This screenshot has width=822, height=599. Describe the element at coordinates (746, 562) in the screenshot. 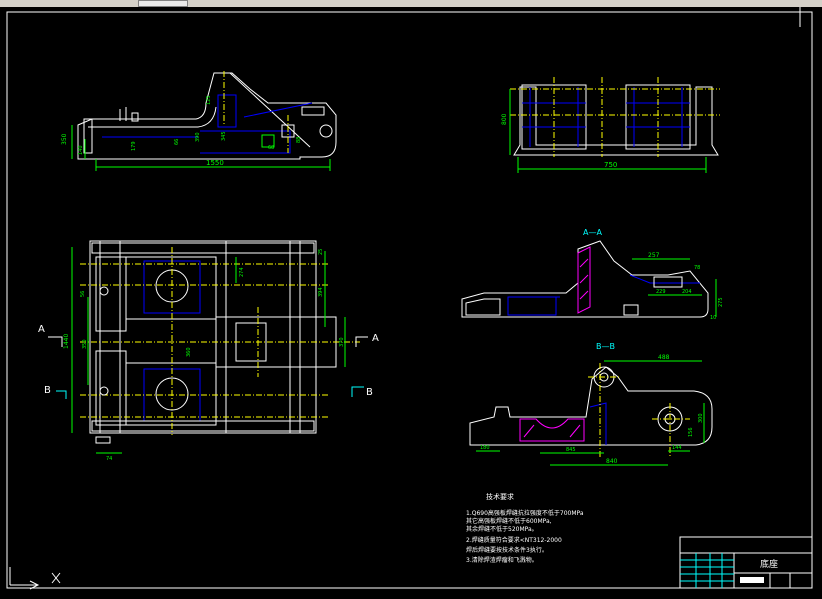

I see `title-block: 底座` at that location.